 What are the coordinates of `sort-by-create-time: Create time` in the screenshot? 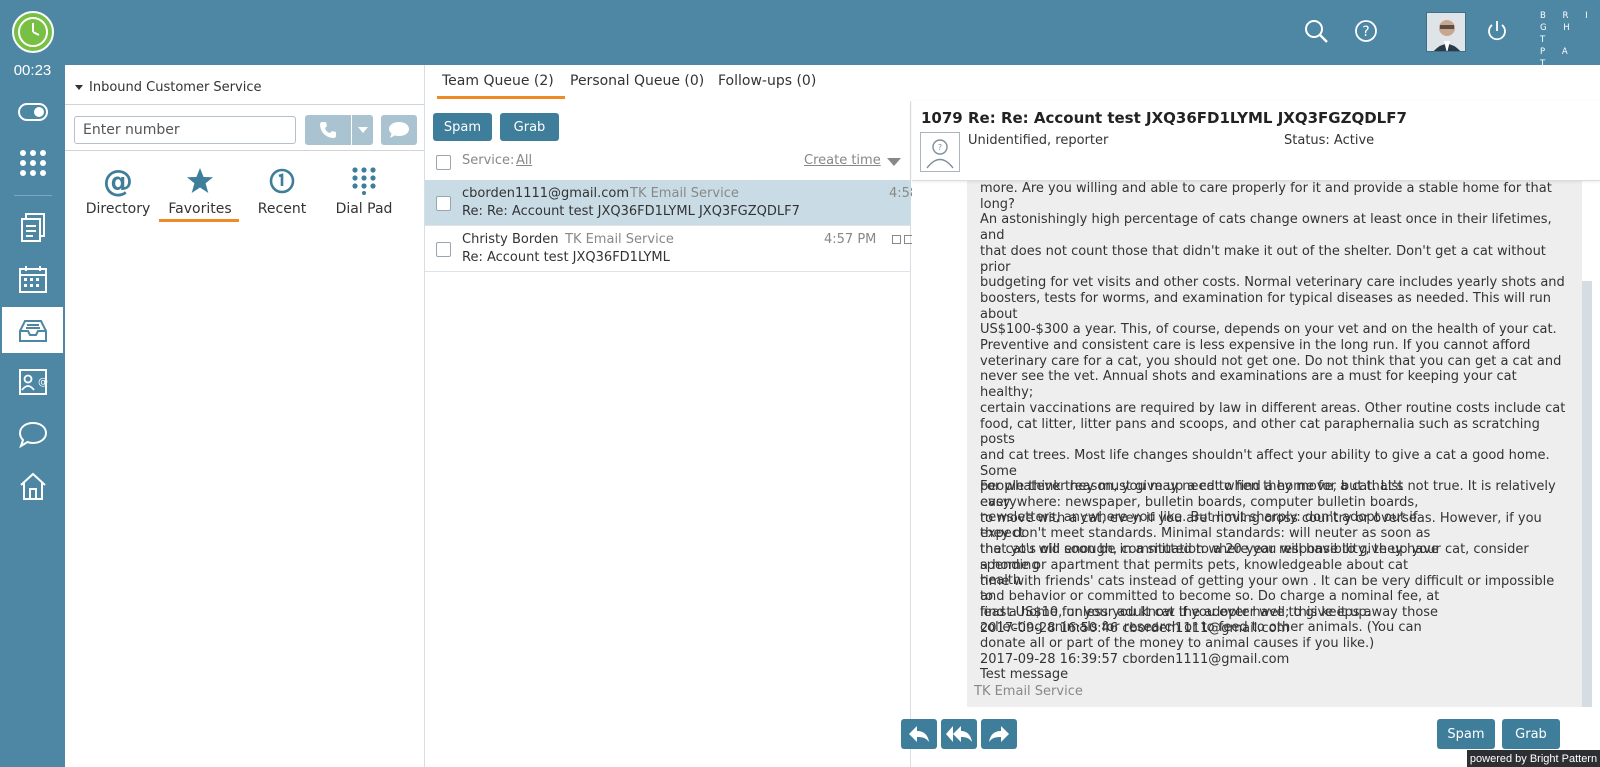 It's located at (842, 160).